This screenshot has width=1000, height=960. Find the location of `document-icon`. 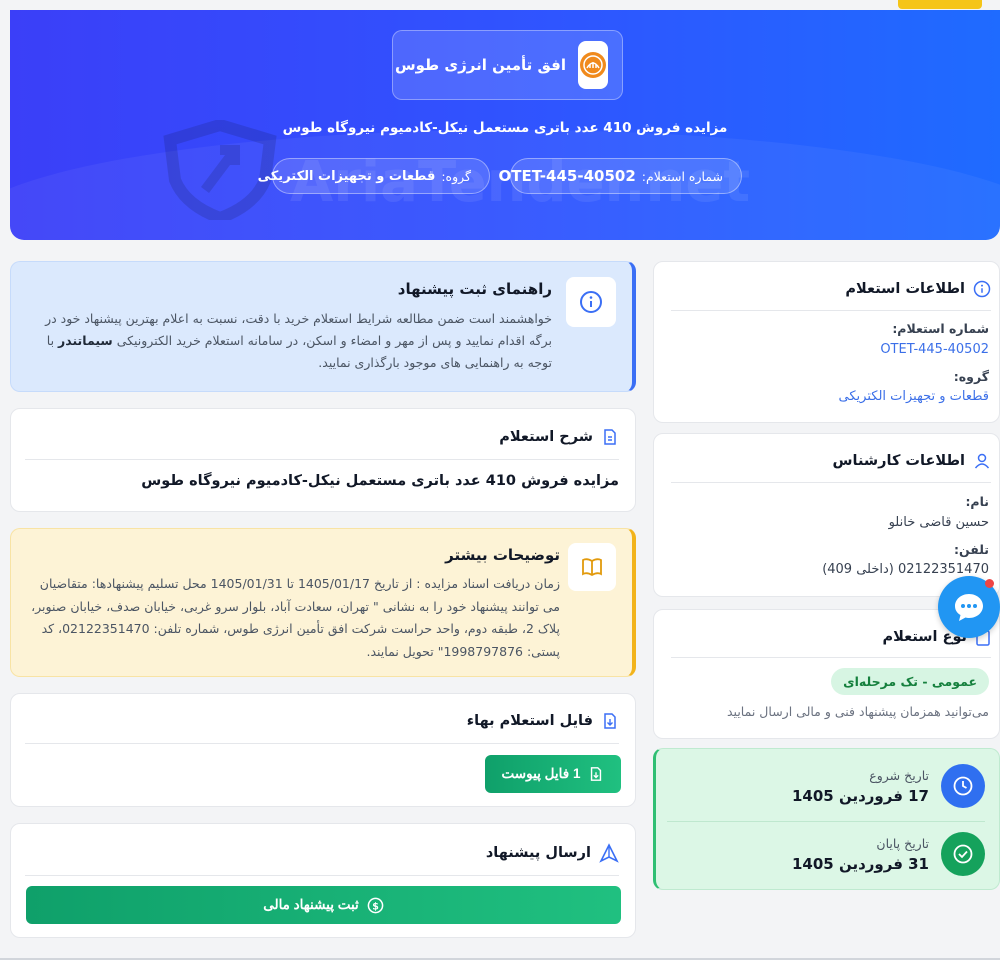

document-icon is located at coordinates (610, 437).